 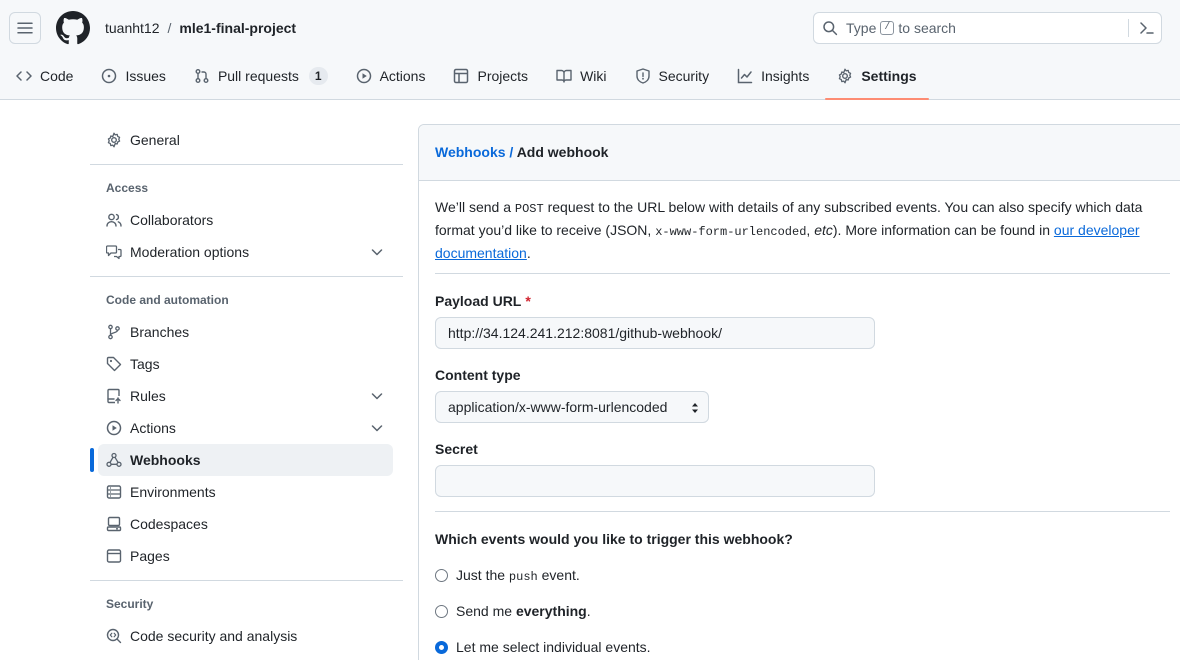 What do you see at coordinates (160, 332) in the screenshot?
I see `sidebar-item-label: Branches` at bounding box center [160, 332].